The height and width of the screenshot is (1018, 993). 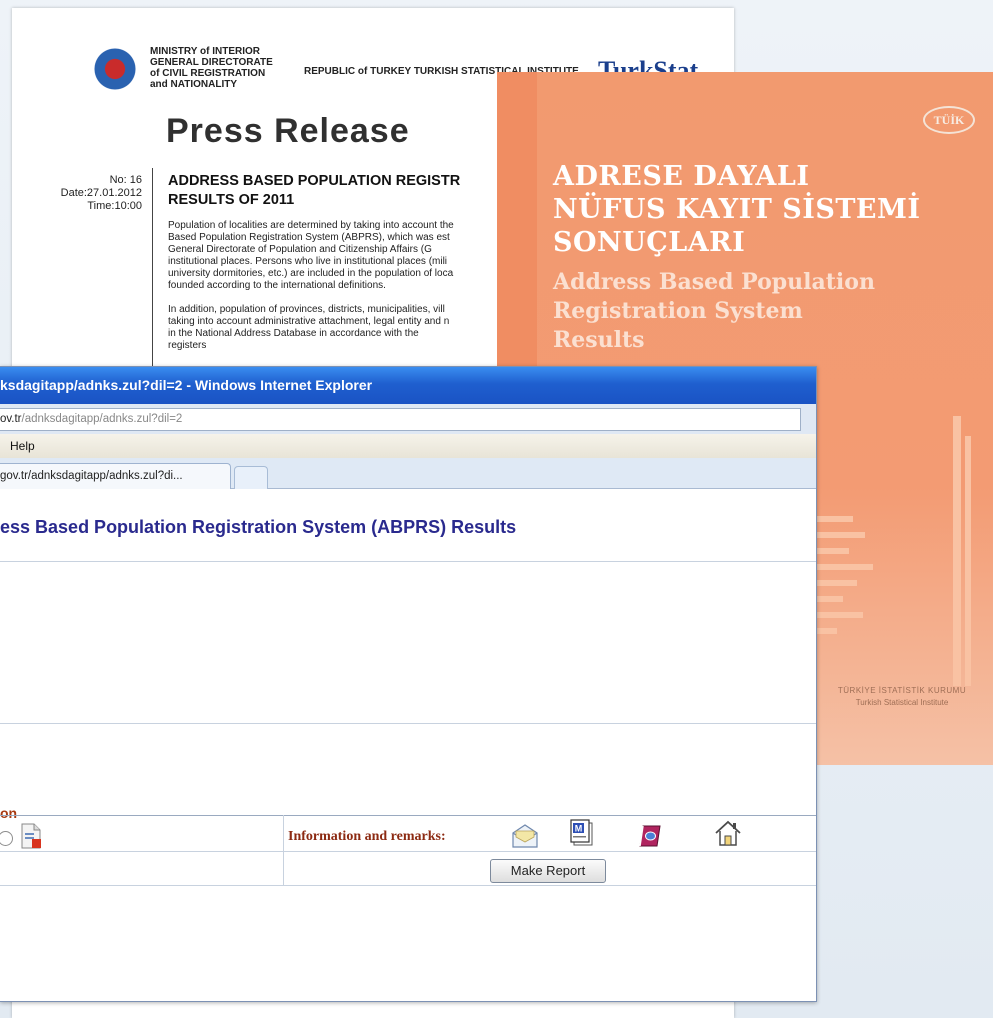 I want to click on home-icon, so click(x=728, y=833).